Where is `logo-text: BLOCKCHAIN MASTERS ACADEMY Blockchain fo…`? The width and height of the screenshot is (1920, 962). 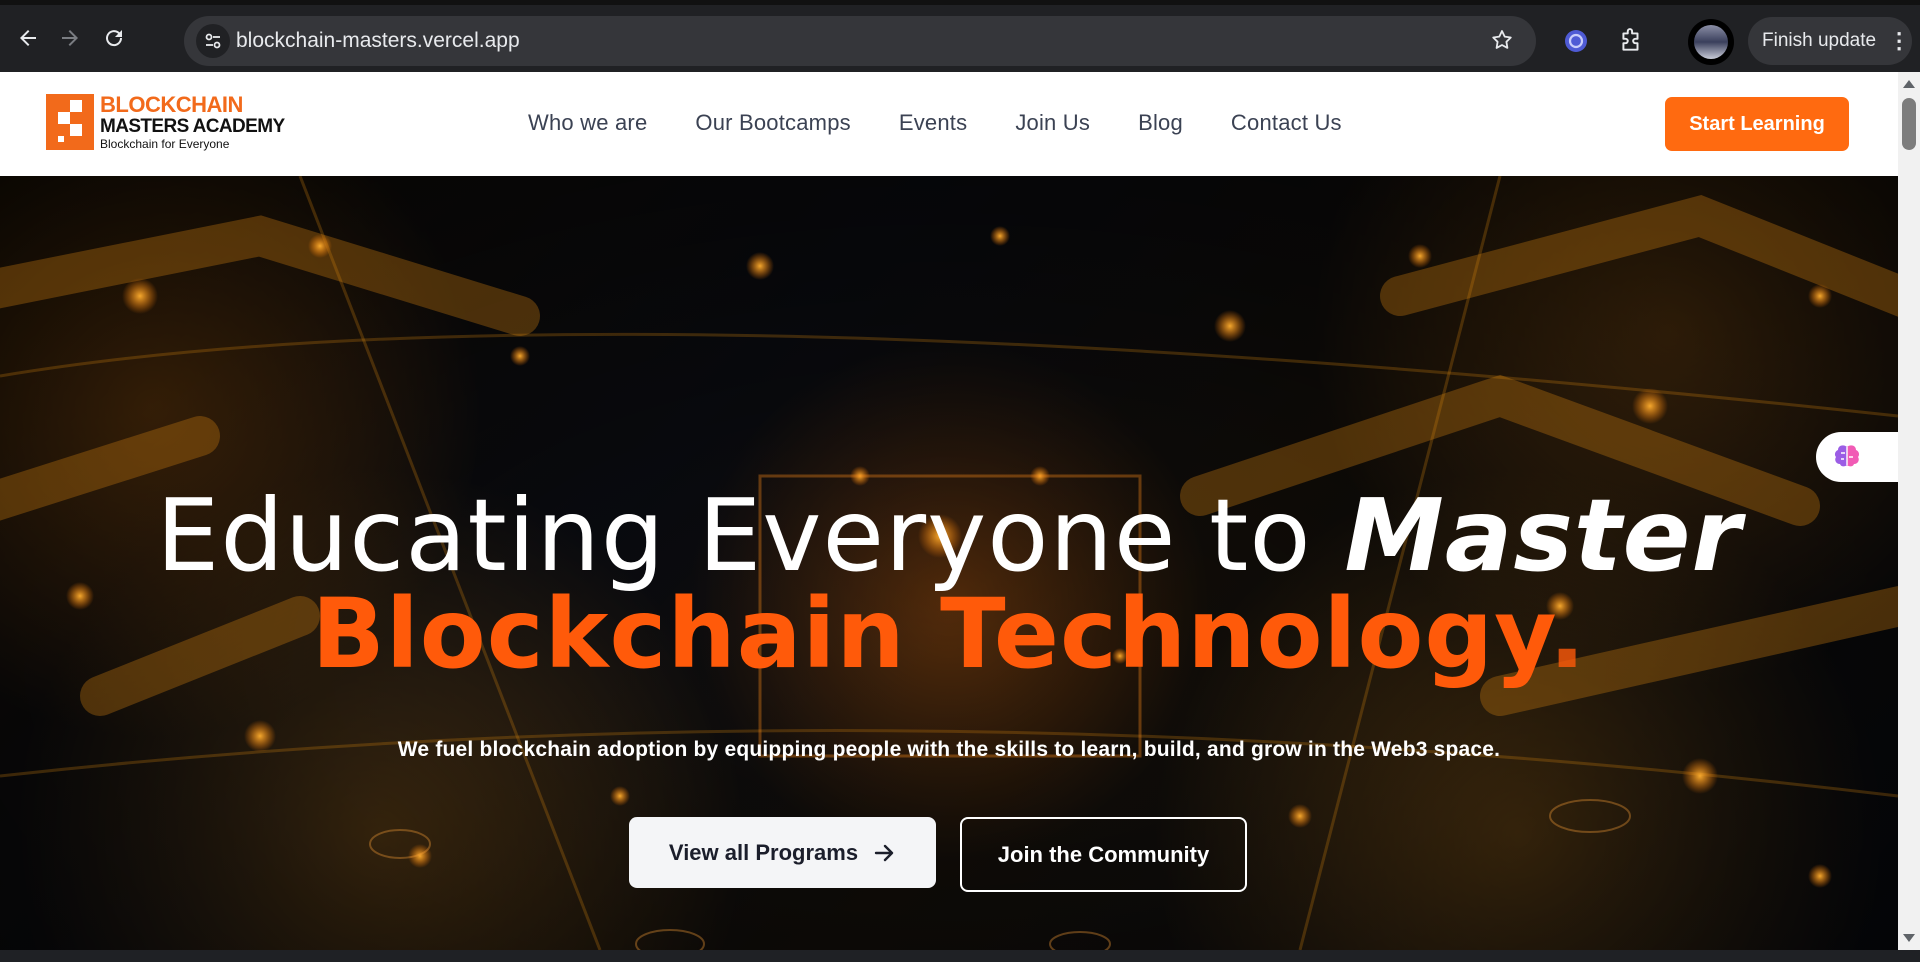
logo-text: BLOCKCHAIN MASTERS ACADEMY Blockchain fo… is located at coordinates (192, 121).